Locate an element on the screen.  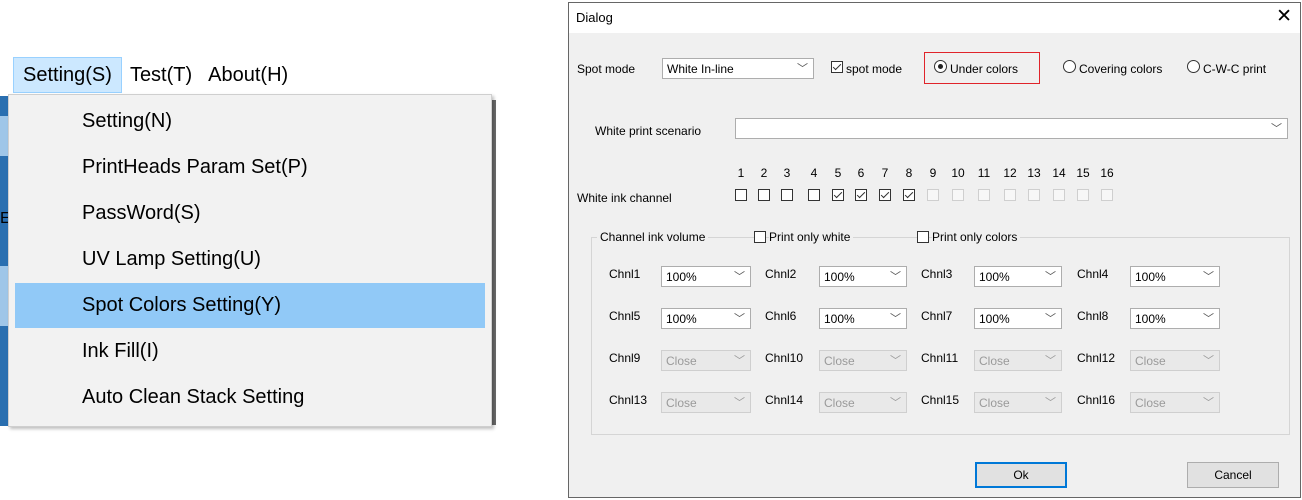
chnl5-volume-select: 100% ﹀ is located at coordinates (706, 318).